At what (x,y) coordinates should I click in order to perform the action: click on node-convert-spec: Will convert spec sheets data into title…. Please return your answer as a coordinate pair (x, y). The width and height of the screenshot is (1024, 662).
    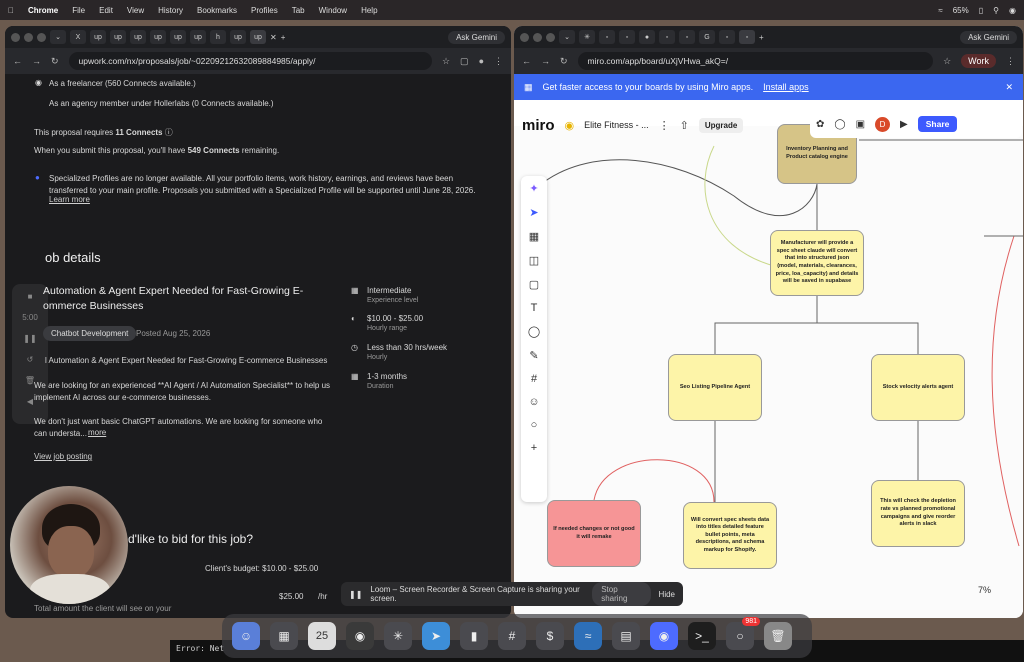
    Looking at the image, I should click on (730, 535).